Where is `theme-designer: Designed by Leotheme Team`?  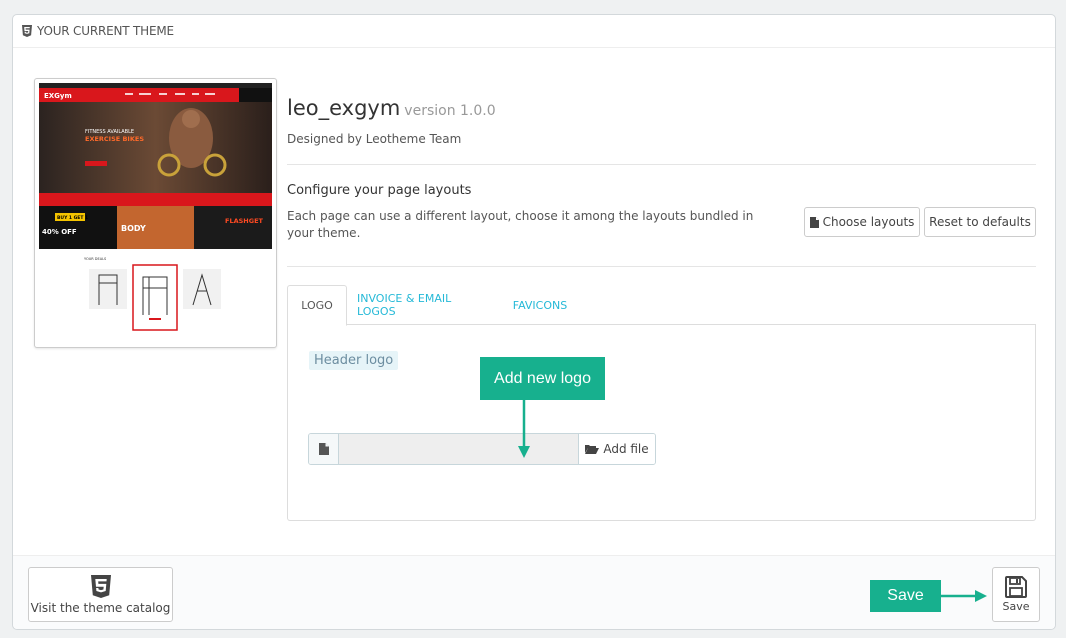 theme-designer: Designed by Leotheme Team is located at coordinates (374, 139).